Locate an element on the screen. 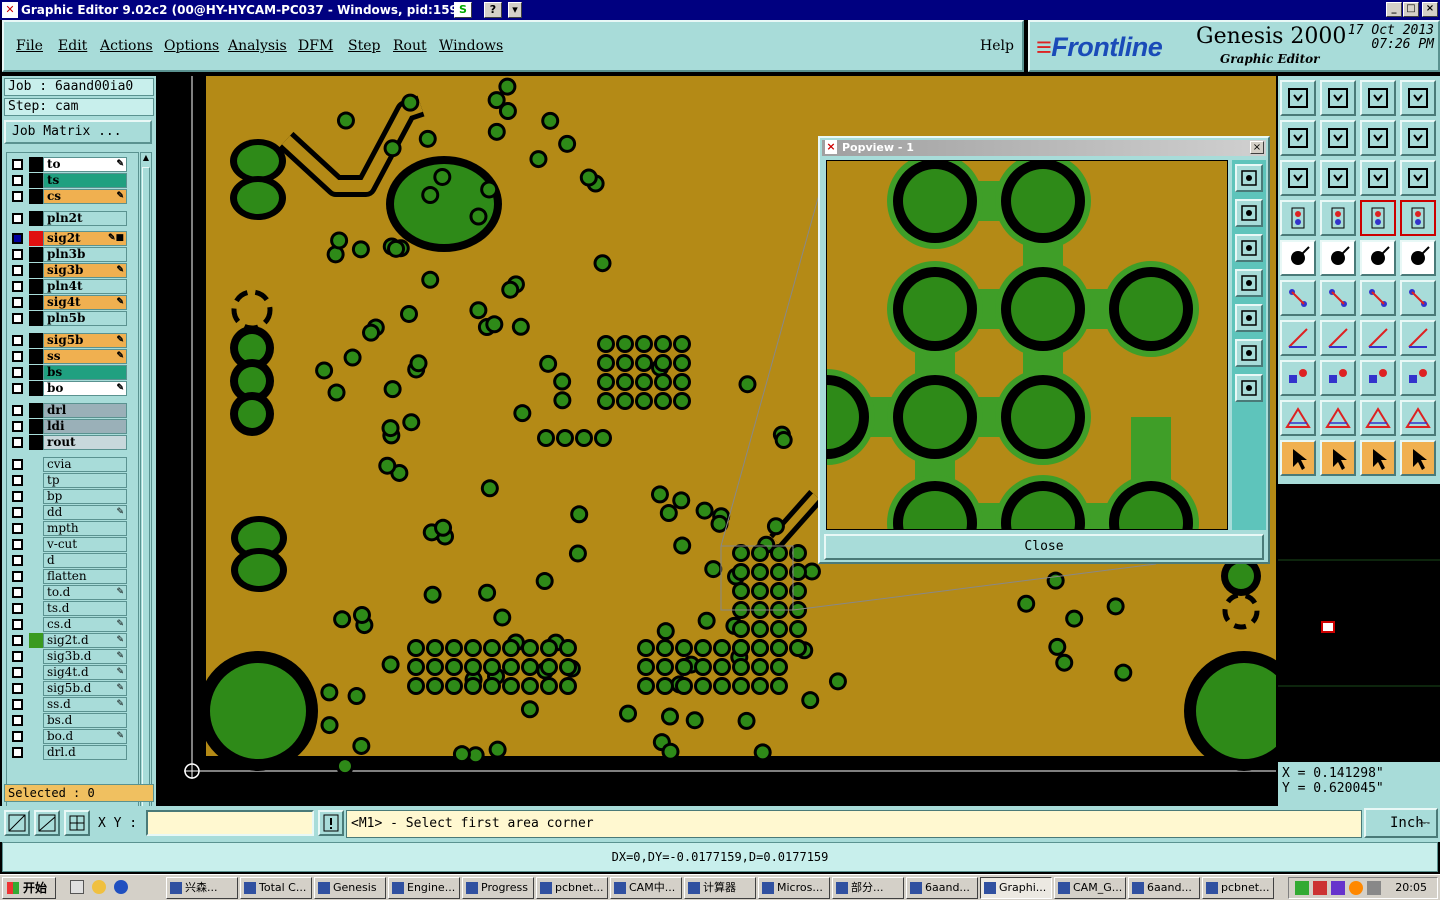  layer-name: v-cut is located at coordinates (85, 544).